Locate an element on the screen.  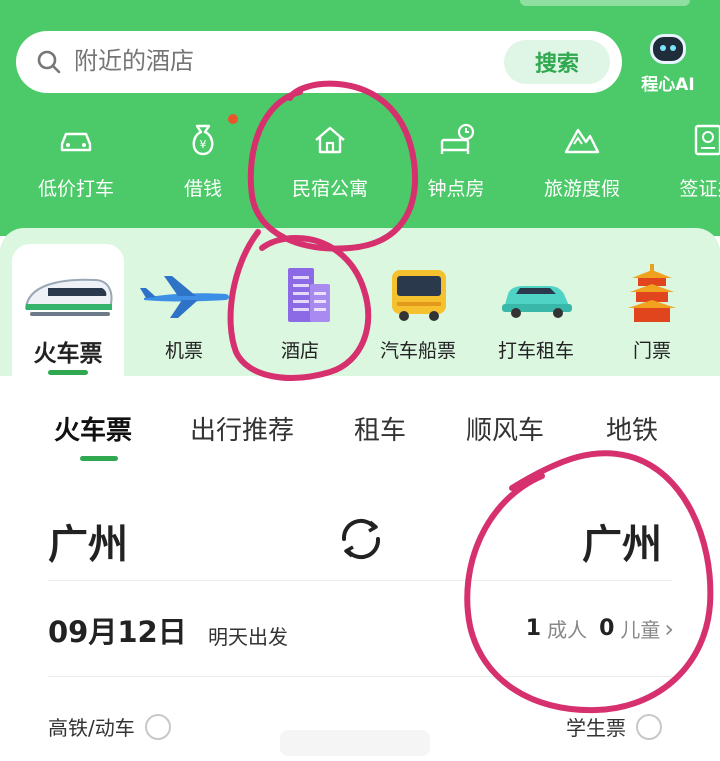
high-speed-option: 高铁/动车 is located at coordinates (109, 726).